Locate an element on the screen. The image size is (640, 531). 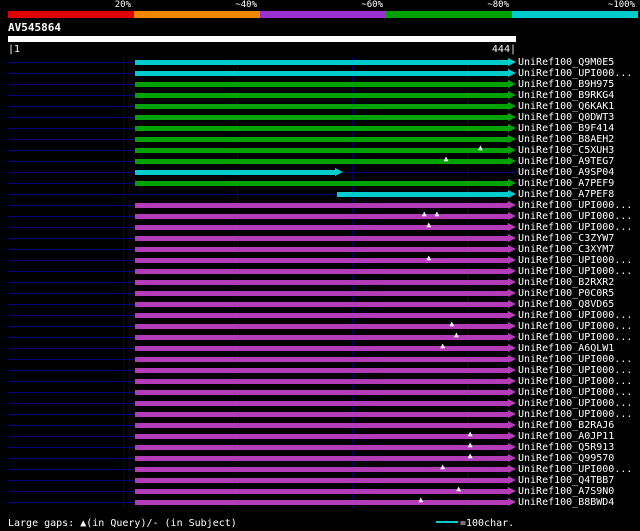
hit-accession-link: UniRef100_C5XUH3 is located at coordinates (566, 150).